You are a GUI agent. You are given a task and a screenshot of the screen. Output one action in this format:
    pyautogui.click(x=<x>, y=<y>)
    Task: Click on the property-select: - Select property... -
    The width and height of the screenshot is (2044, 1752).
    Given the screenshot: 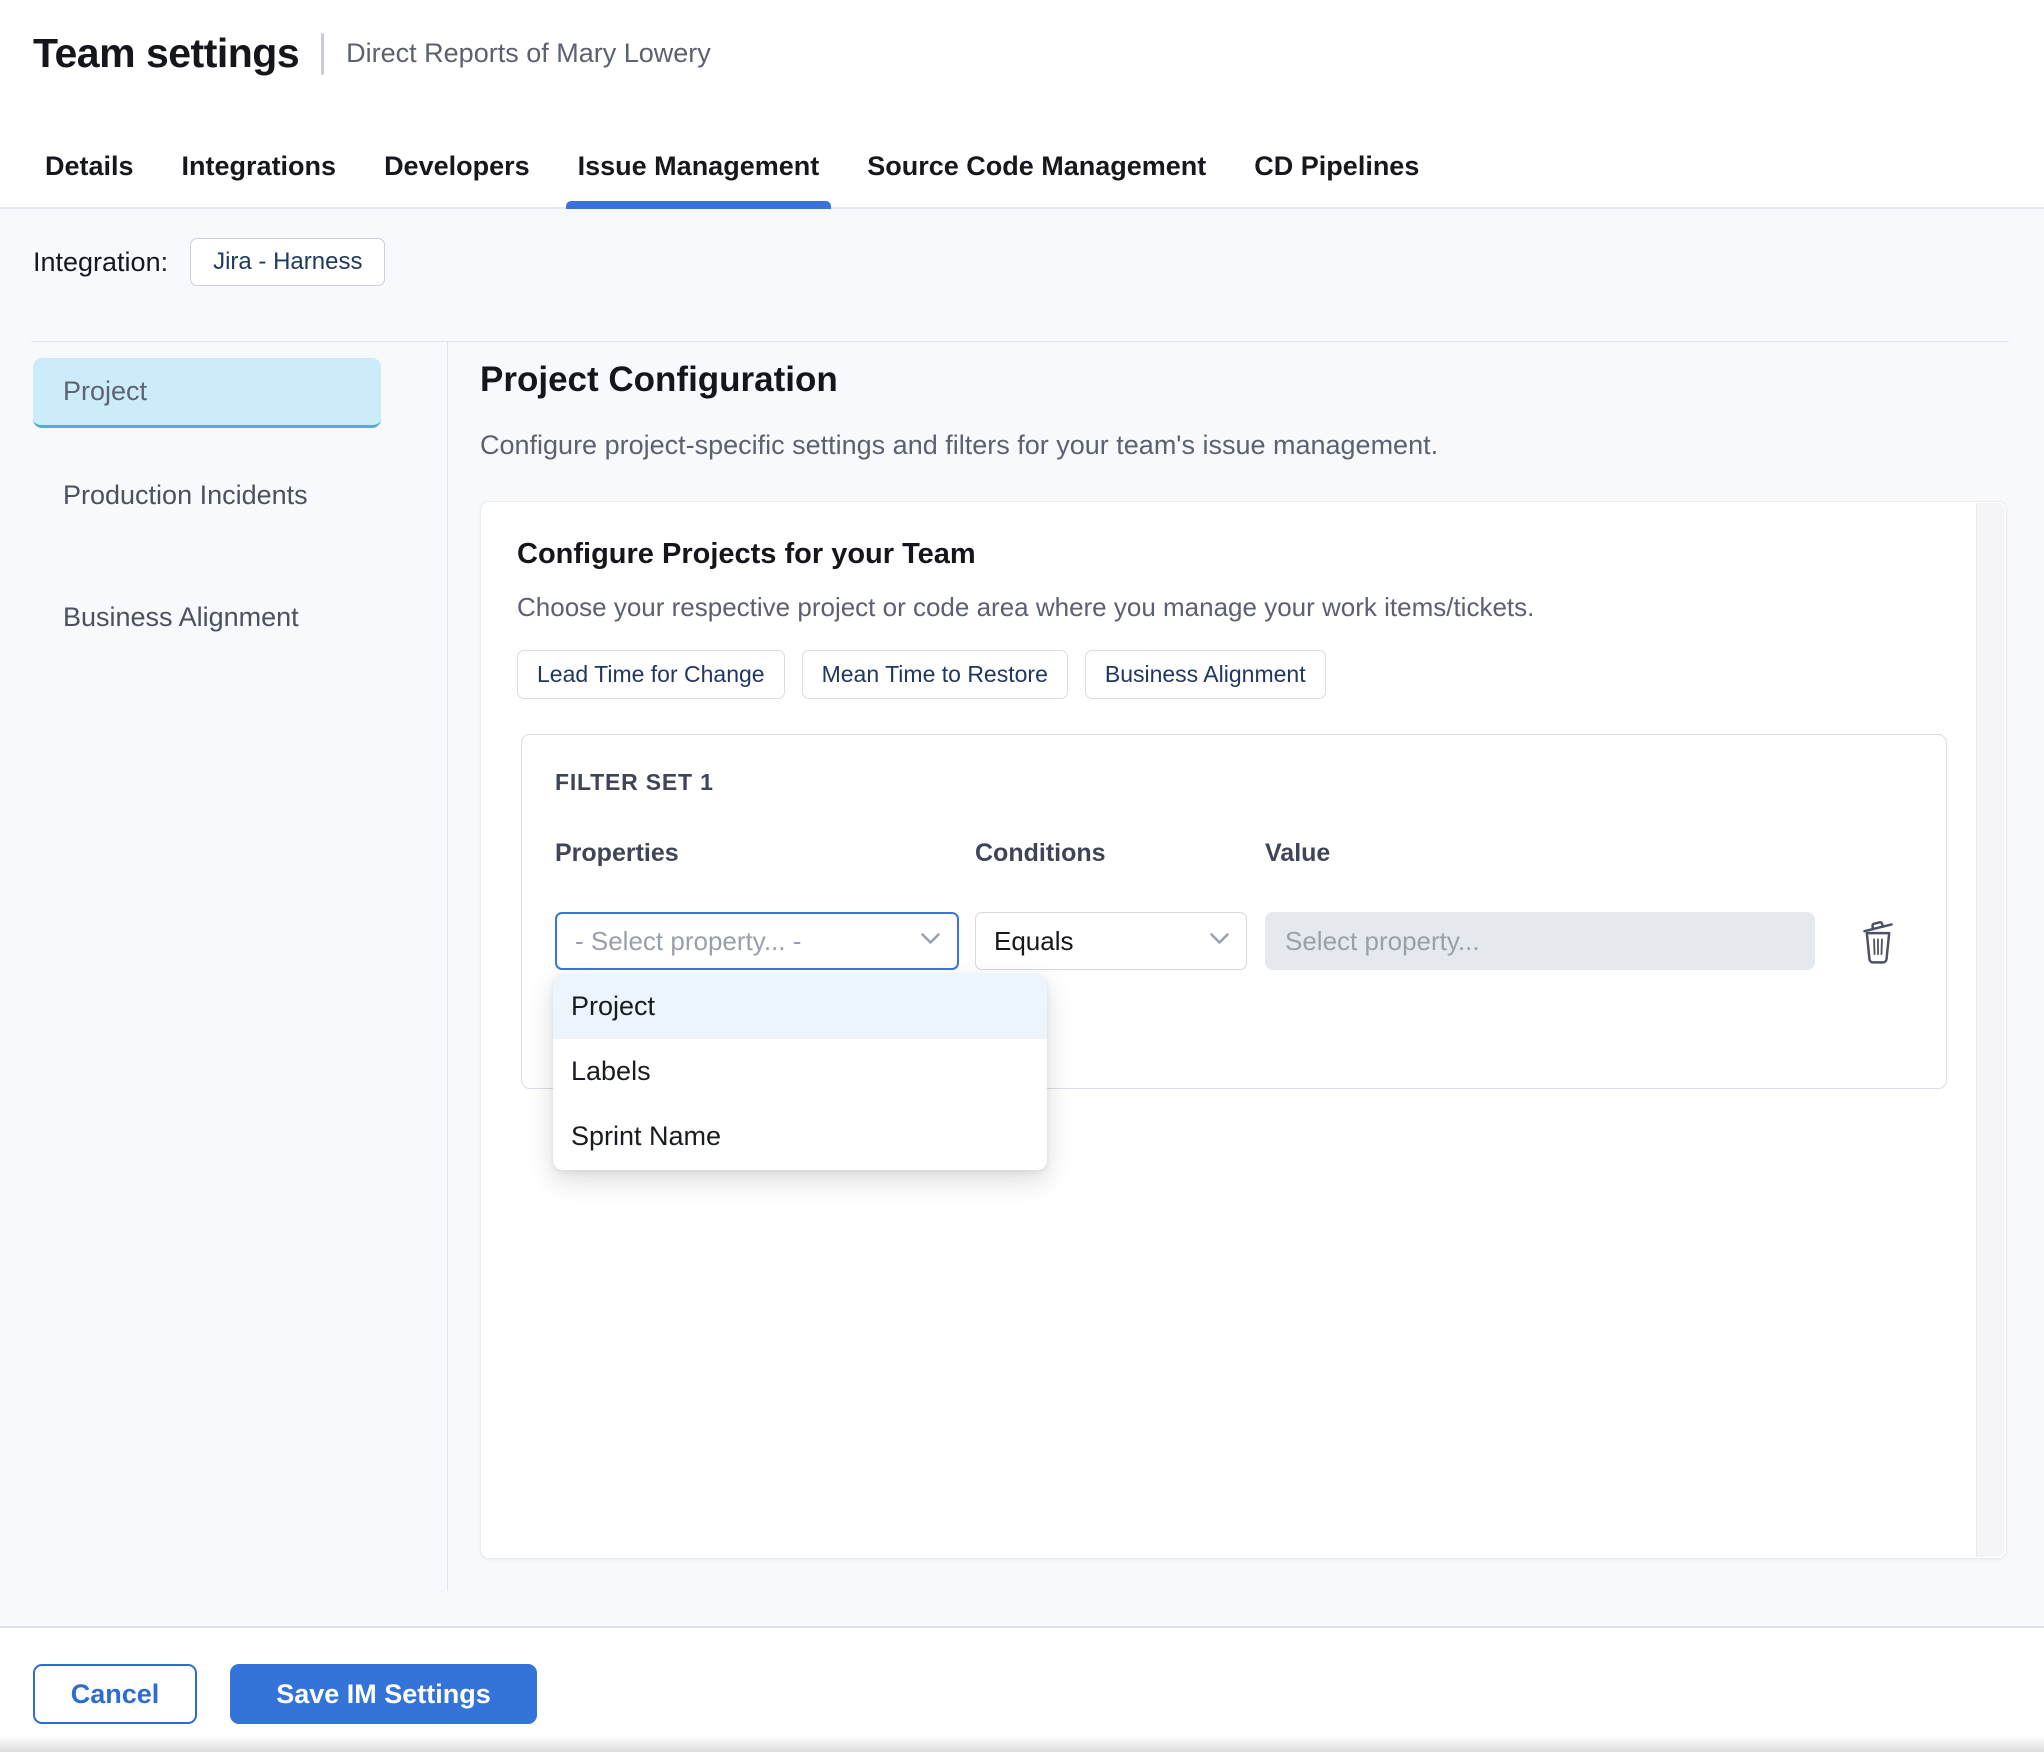 What is the action you would take?
    pyautogui.click(x=757, y=941)
    